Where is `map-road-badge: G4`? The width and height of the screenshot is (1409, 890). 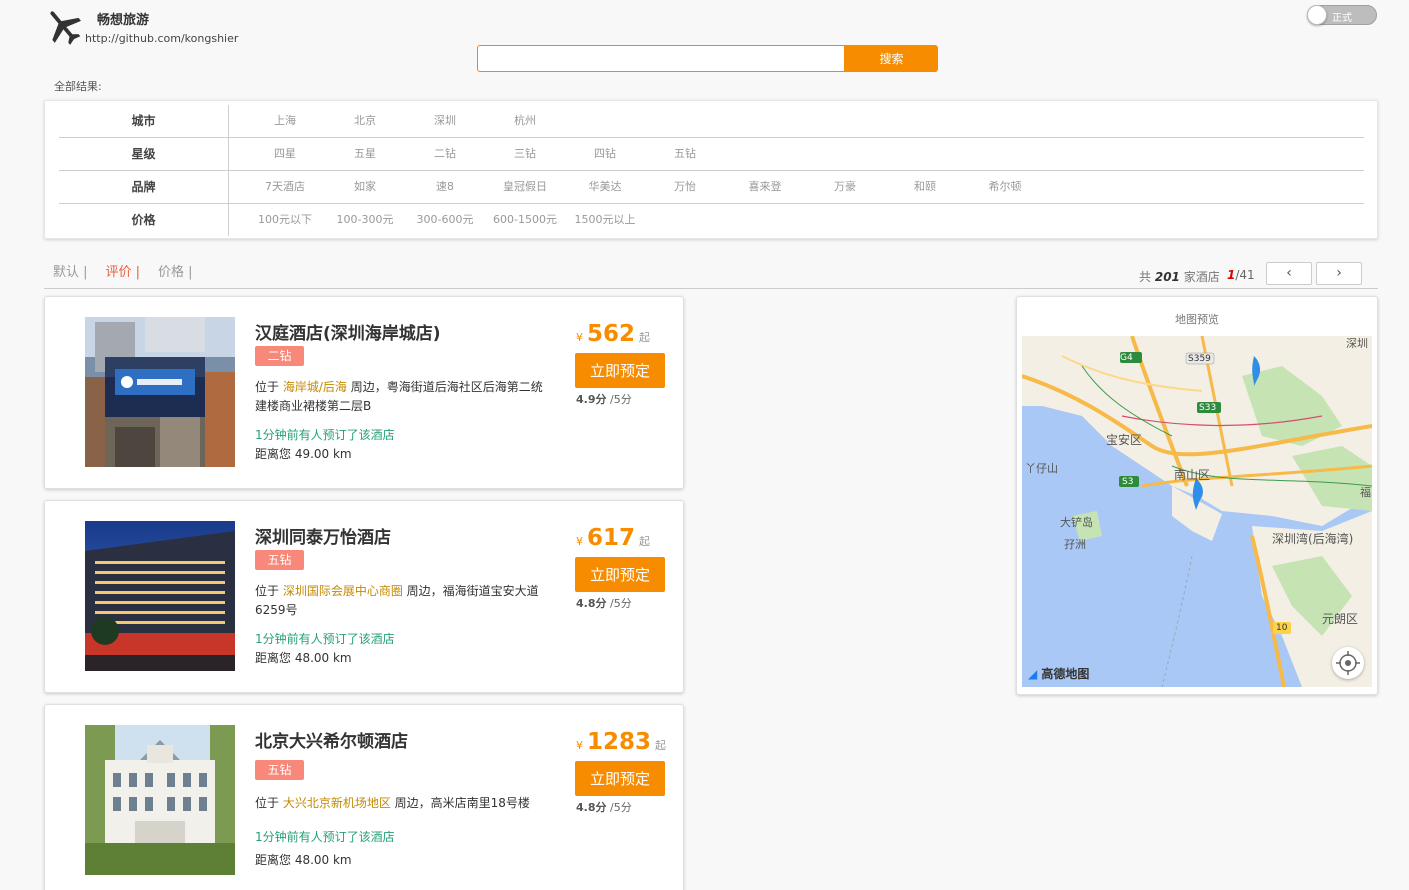 map-road-badge: G4 is located at coordinates (1126, 358).